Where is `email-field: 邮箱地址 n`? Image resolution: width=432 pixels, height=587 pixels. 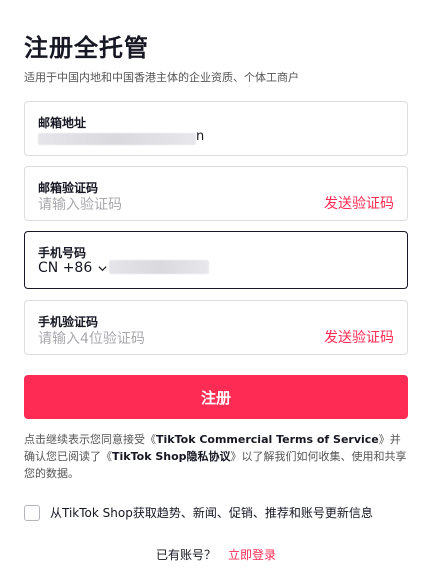
email-field: 邮箱地址 n is located at coordinates (216, 128).